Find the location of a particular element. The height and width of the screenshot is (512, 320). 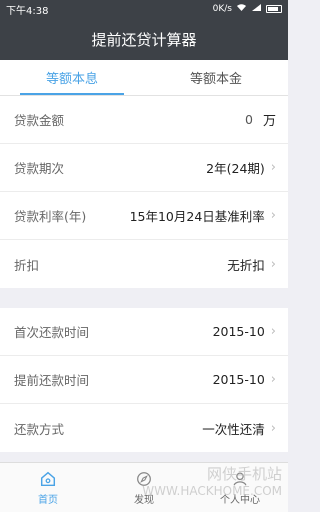

loan-amount-input is located at coordinates (243, 119).